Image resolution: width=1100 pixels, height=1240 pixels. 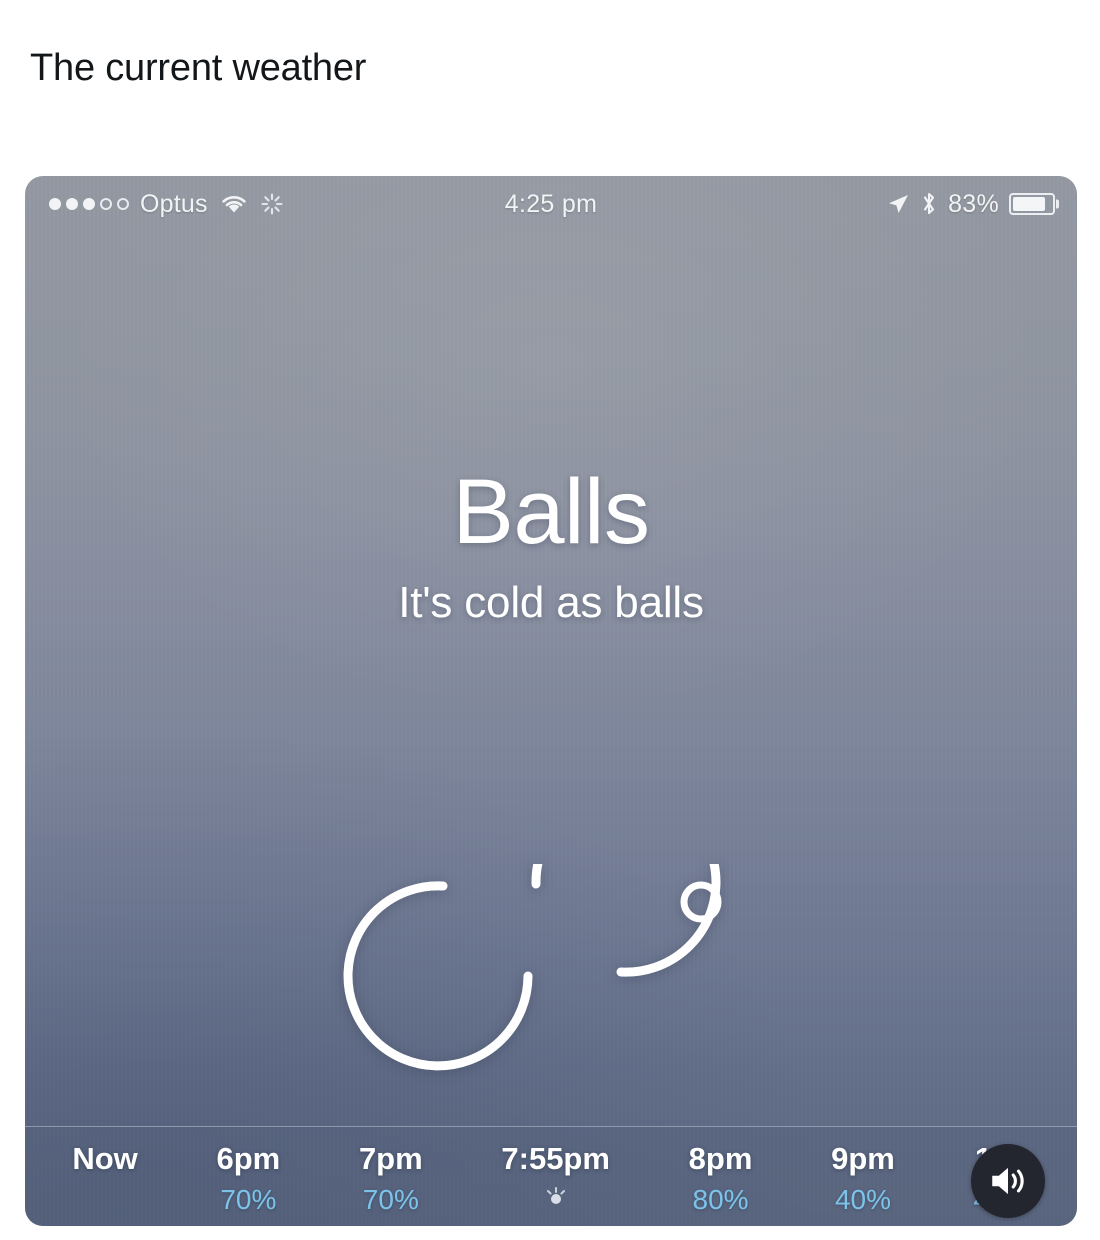 What do you see at coordinates (551, 512) in the screenshot?
I see `condition-title: Balls` at bounding box center [551, 512].